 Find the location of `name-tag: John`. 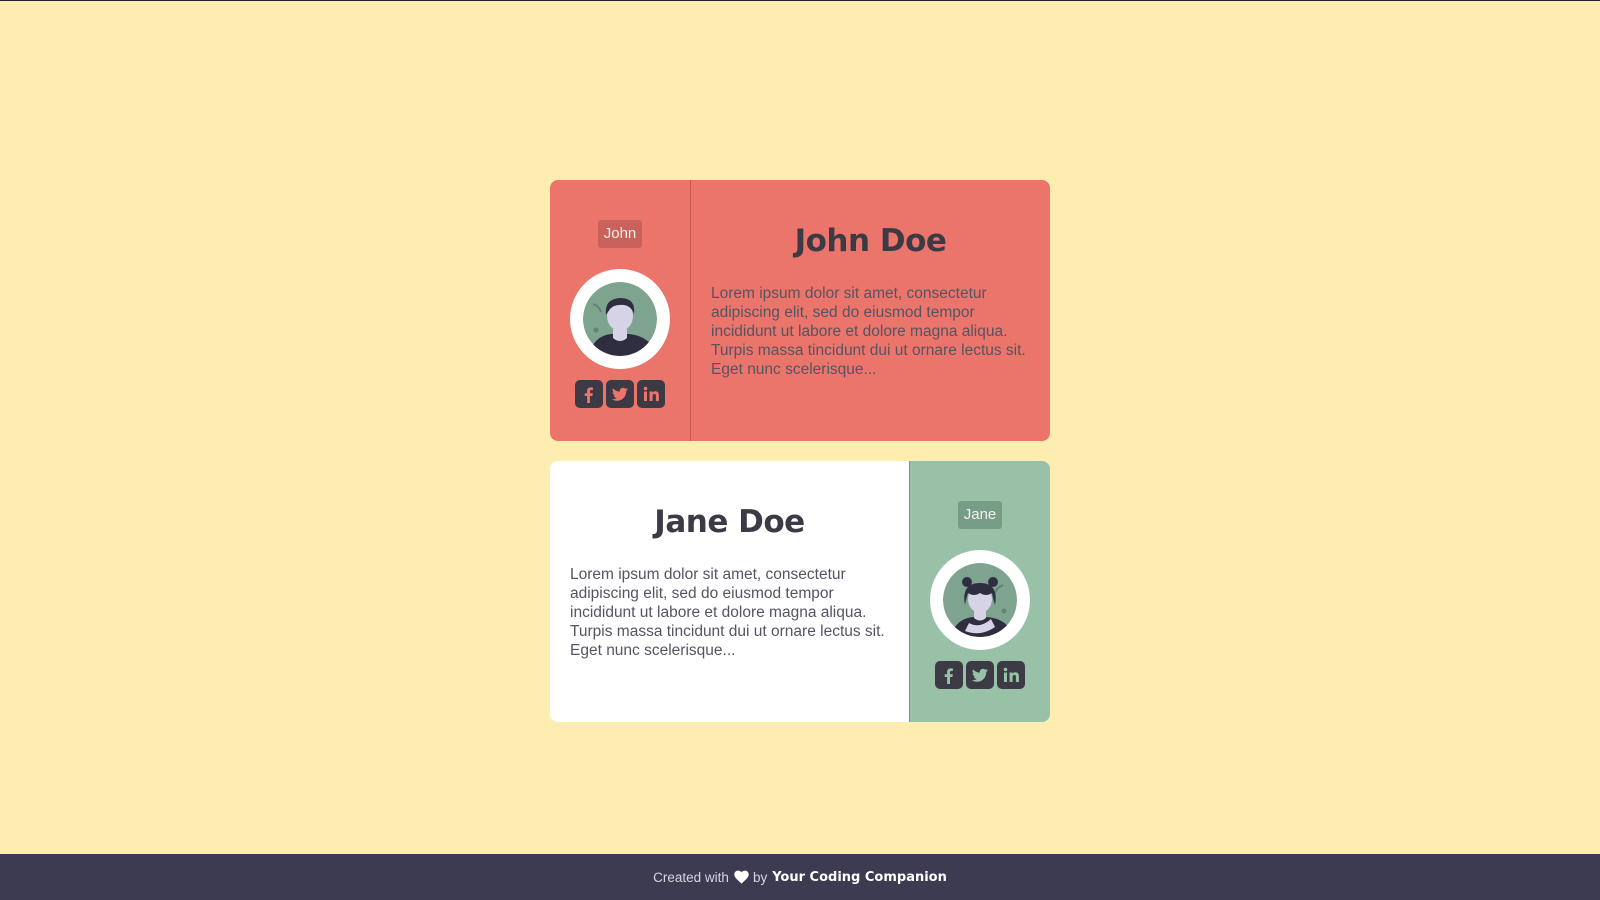

name-tag: John is located at coordinates (620, 234).